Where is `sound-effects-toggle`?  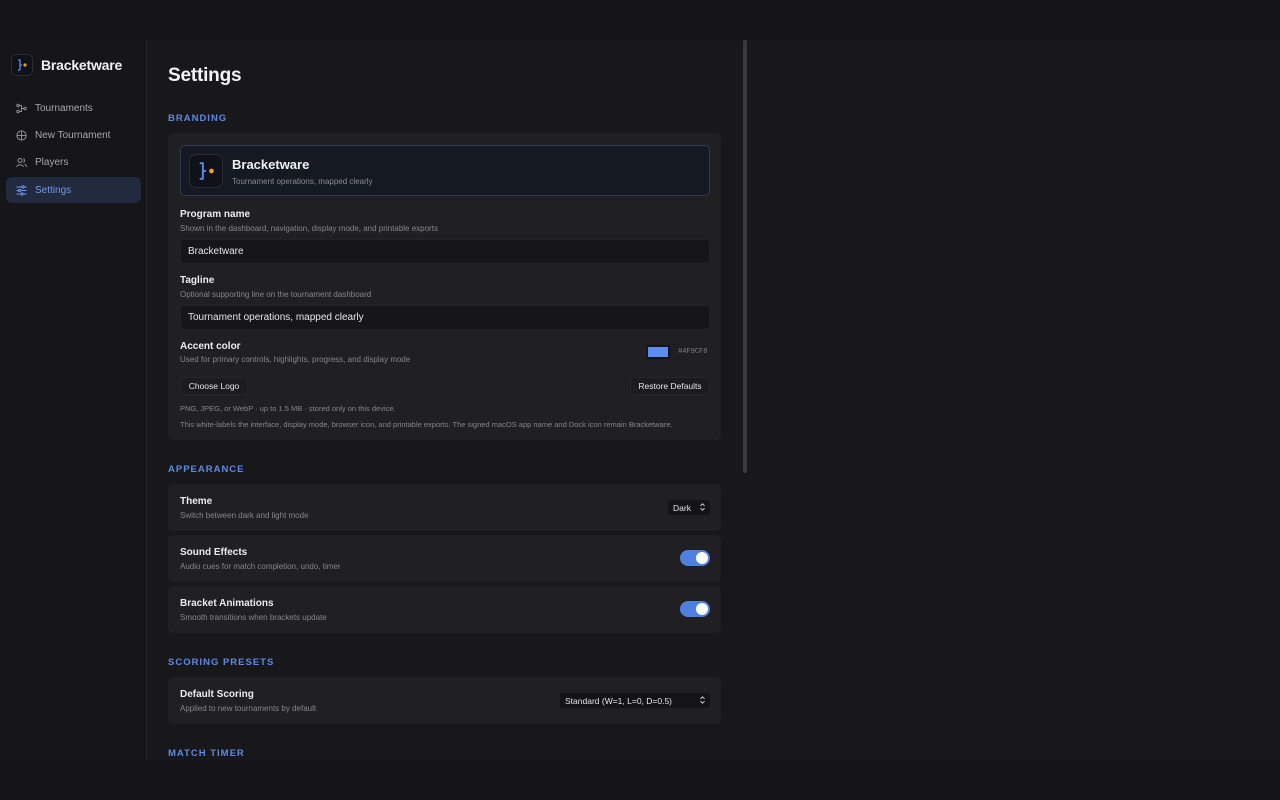 sound-effects-toggle is located at coordinates (695, 558).